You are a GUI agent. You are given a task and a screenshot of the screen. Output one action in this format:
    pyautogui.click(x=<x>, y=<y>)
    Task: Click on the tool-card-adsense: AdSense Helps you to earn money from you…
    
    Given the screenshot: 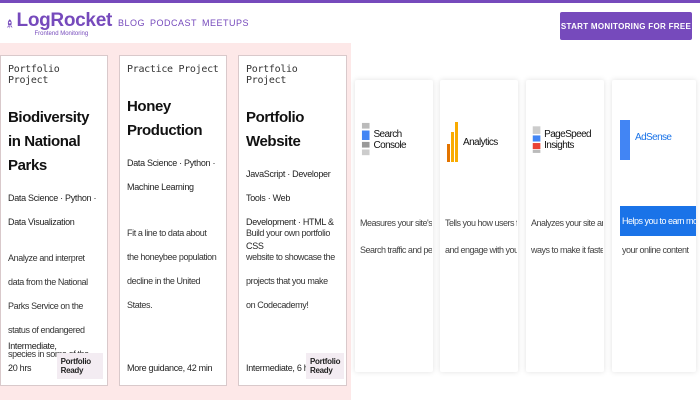 What is the action you would take?
    pyautogui.click(x=654, y=226)
    